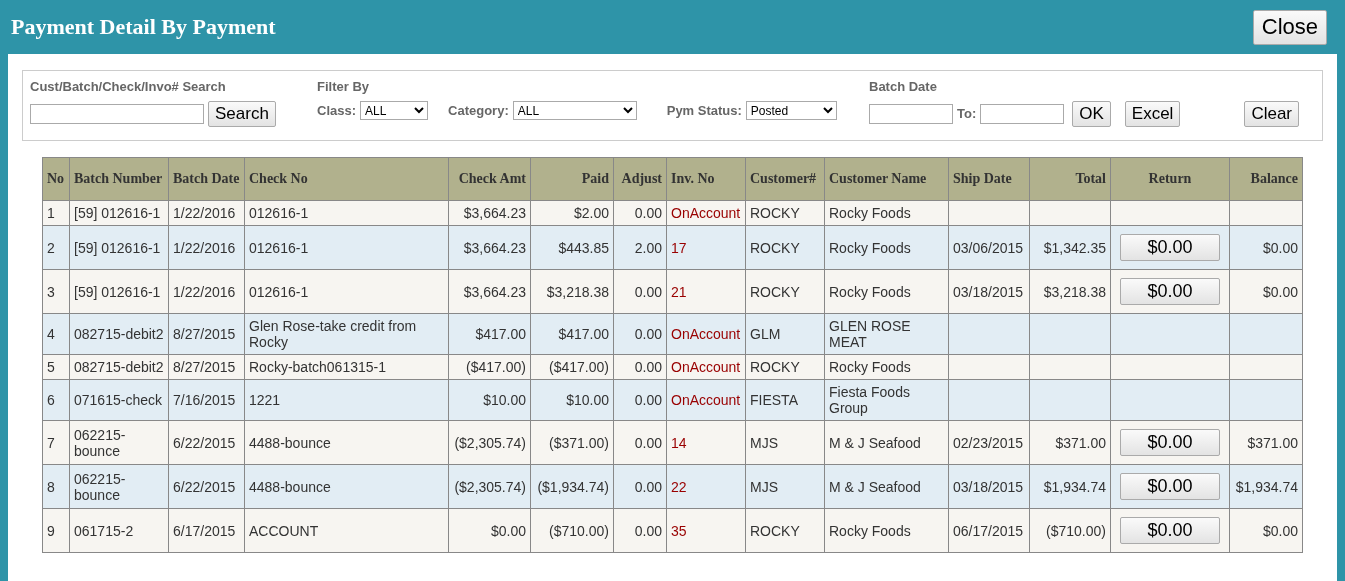 The width and height of the screenshot is (1345, 581). I want to click on customer-code: MJS, so click(785, 486).